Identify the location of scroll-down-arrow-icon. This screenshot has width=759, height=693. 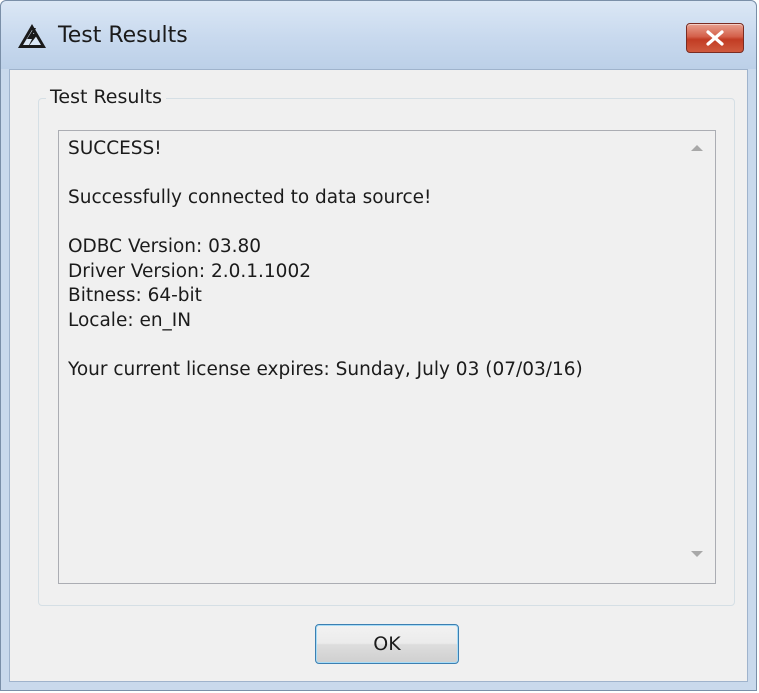
(697, 554).